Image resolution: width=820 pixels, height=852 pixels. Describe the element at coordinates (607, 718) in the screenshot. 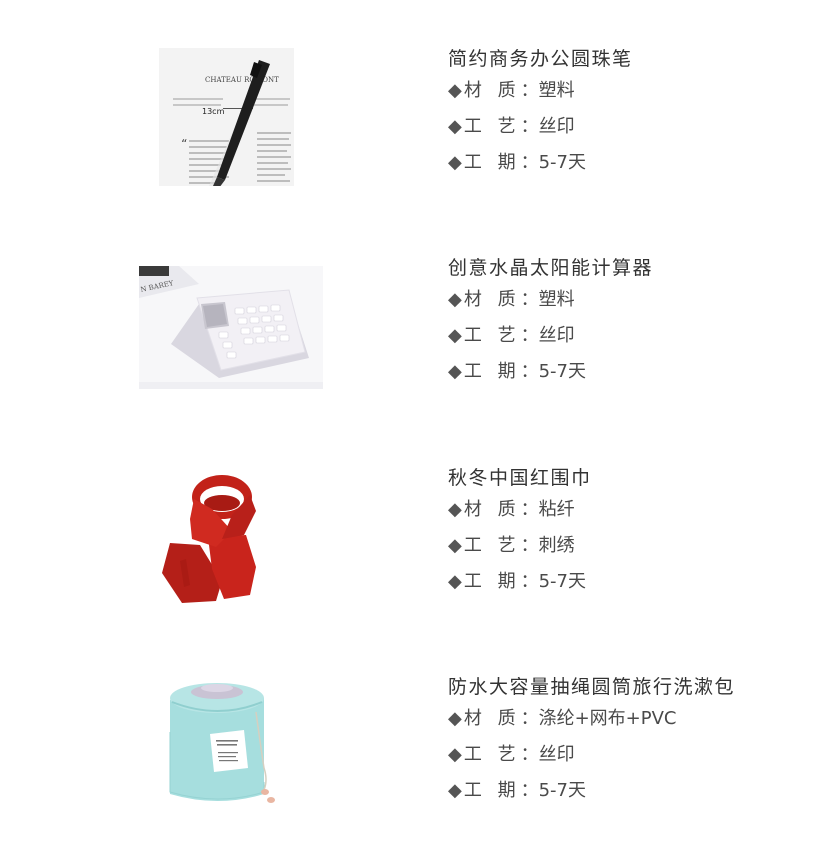

I see `spec-value: 涤纶+网布+PVC` at that location.